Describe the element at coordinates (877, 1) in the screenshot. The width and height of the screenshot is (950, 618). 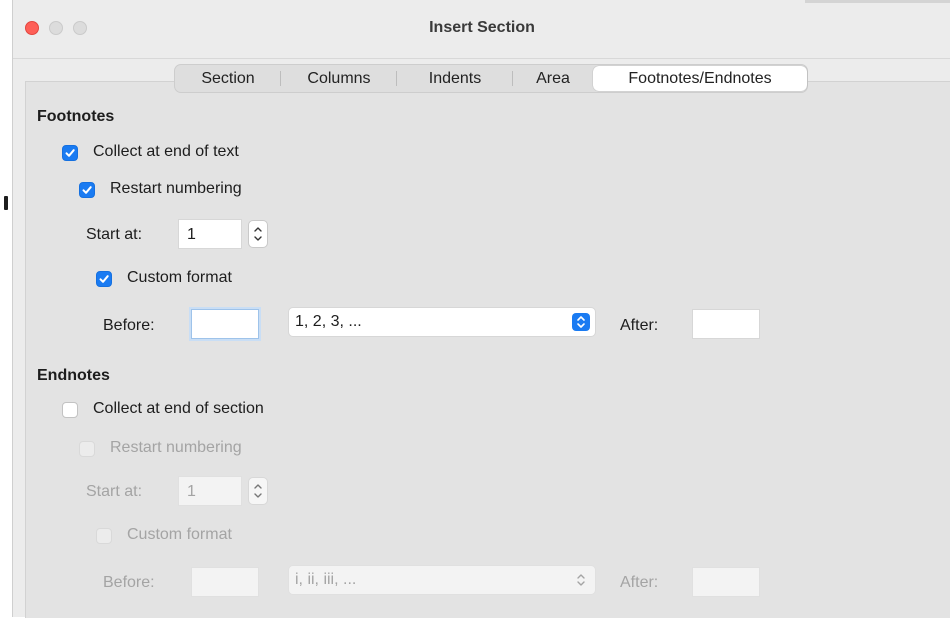
I see `window-edge` at that location.